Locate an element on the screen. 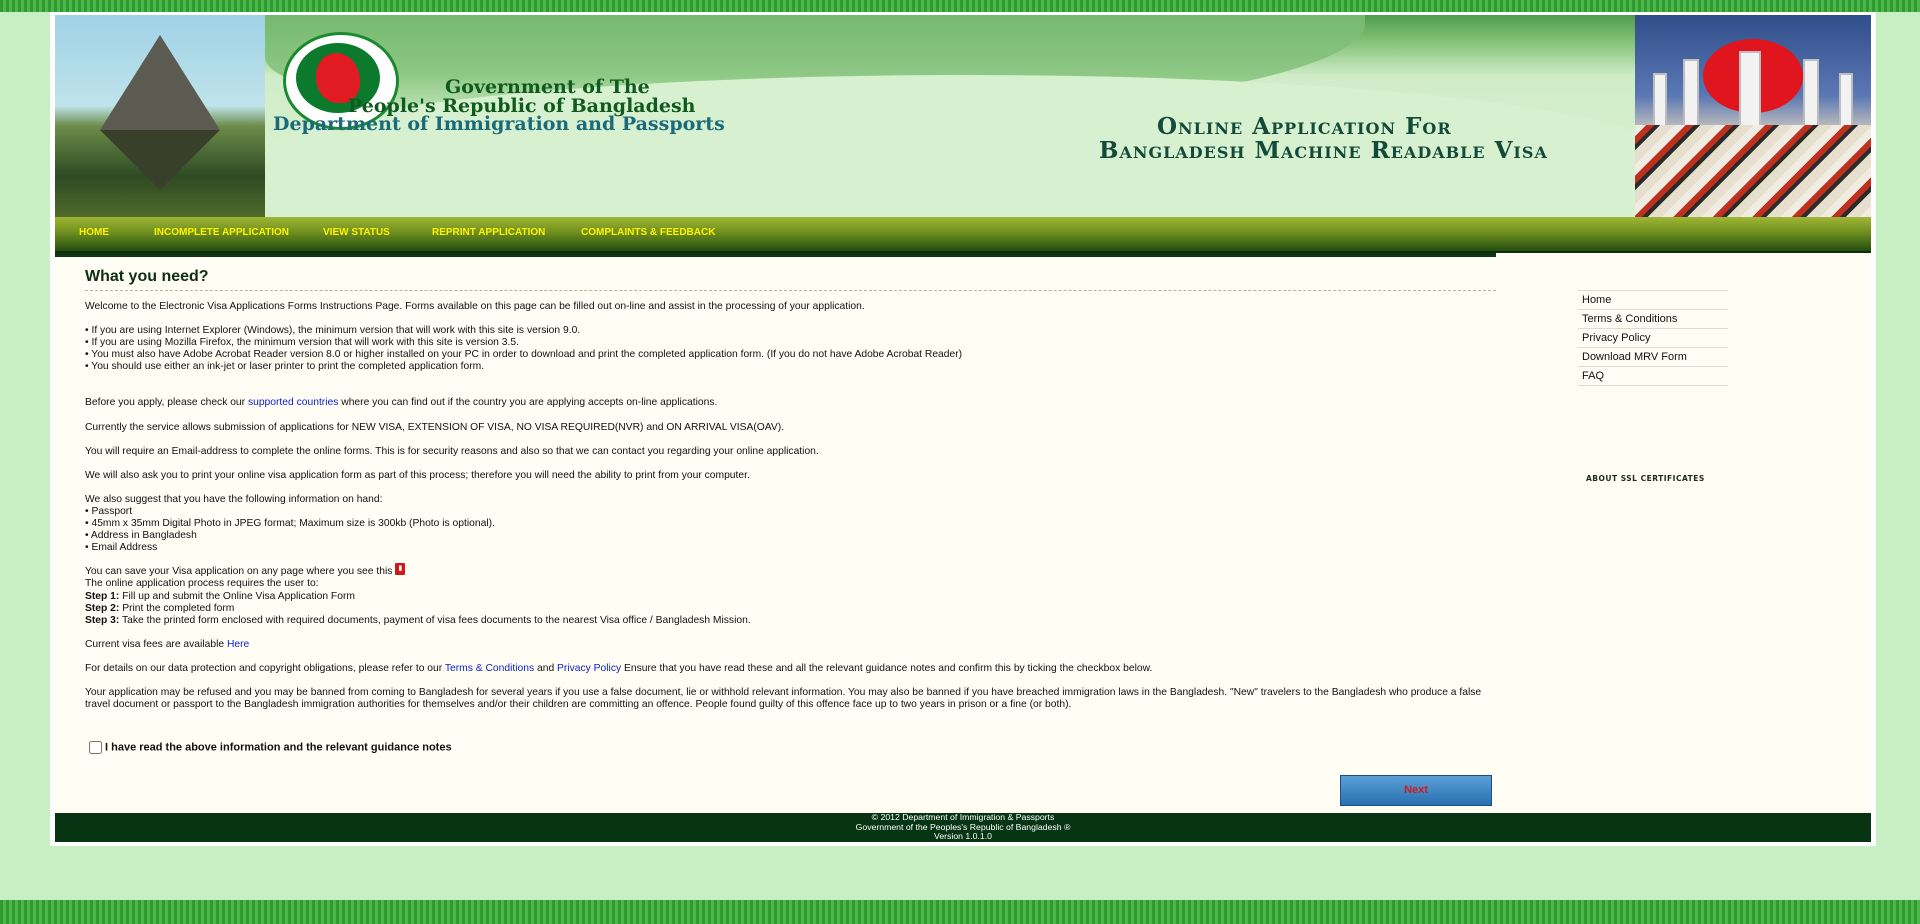 This screenshot has height=924, width=1920. nav-reprint-application: REPRINT APPLICATION is located at coordinates (488, 232).